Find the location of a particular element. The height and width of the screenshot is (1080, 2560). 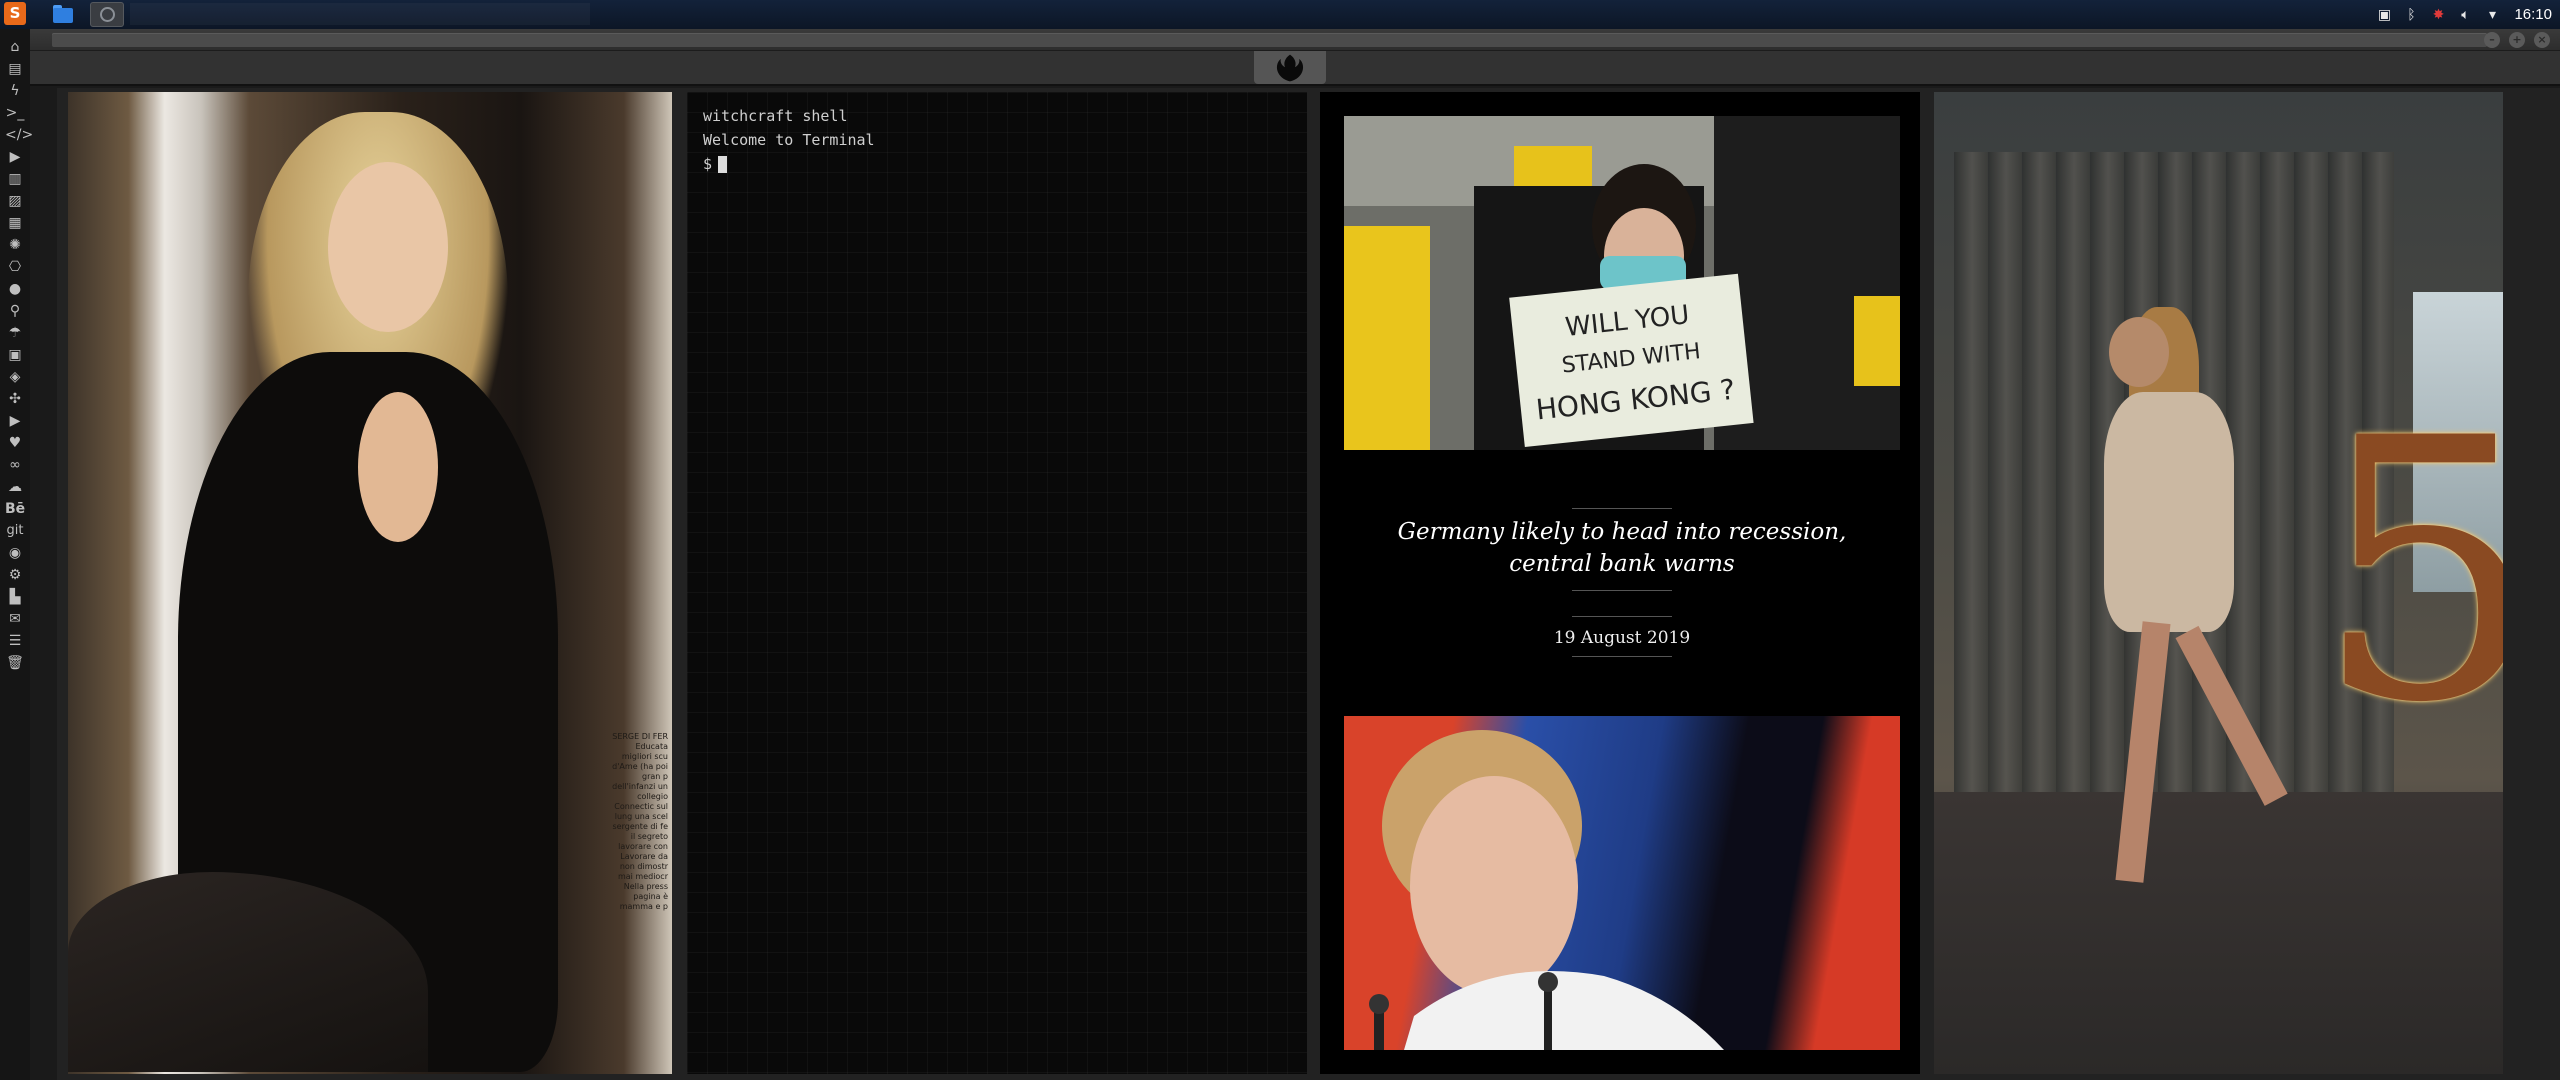

rebel-alliance-icon is located at coordinates (1290, 67).